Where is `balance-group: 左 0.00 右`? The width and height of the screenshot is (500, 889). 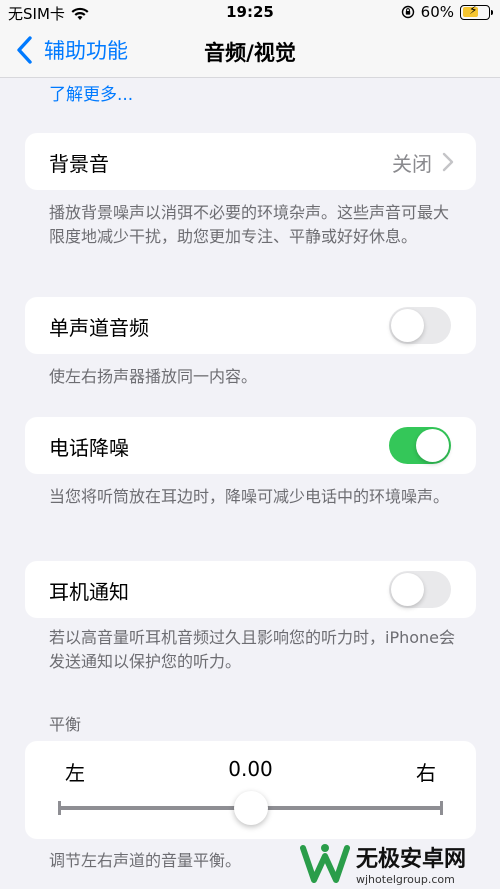 balance-group: 左 0.00 右 is located at coordinates (250, 790).